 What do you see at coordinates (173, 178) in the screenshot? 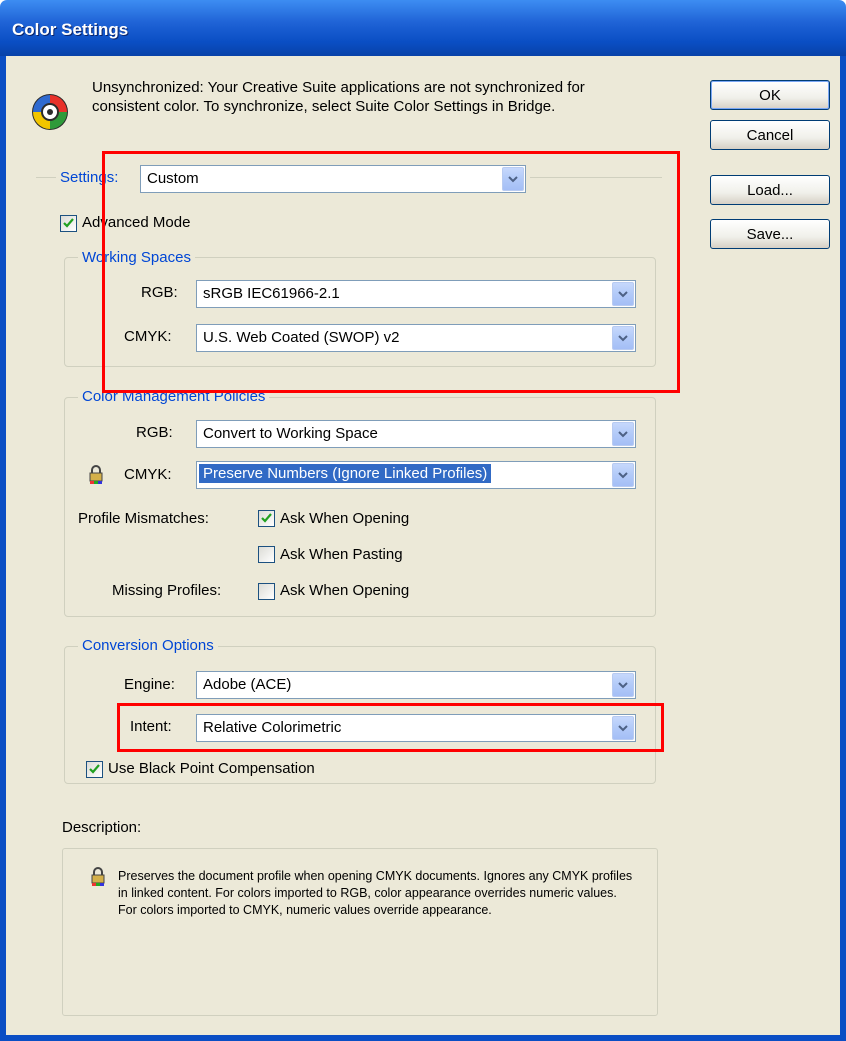
I see `settings-value: Custom` at bounding box center [173, 178].